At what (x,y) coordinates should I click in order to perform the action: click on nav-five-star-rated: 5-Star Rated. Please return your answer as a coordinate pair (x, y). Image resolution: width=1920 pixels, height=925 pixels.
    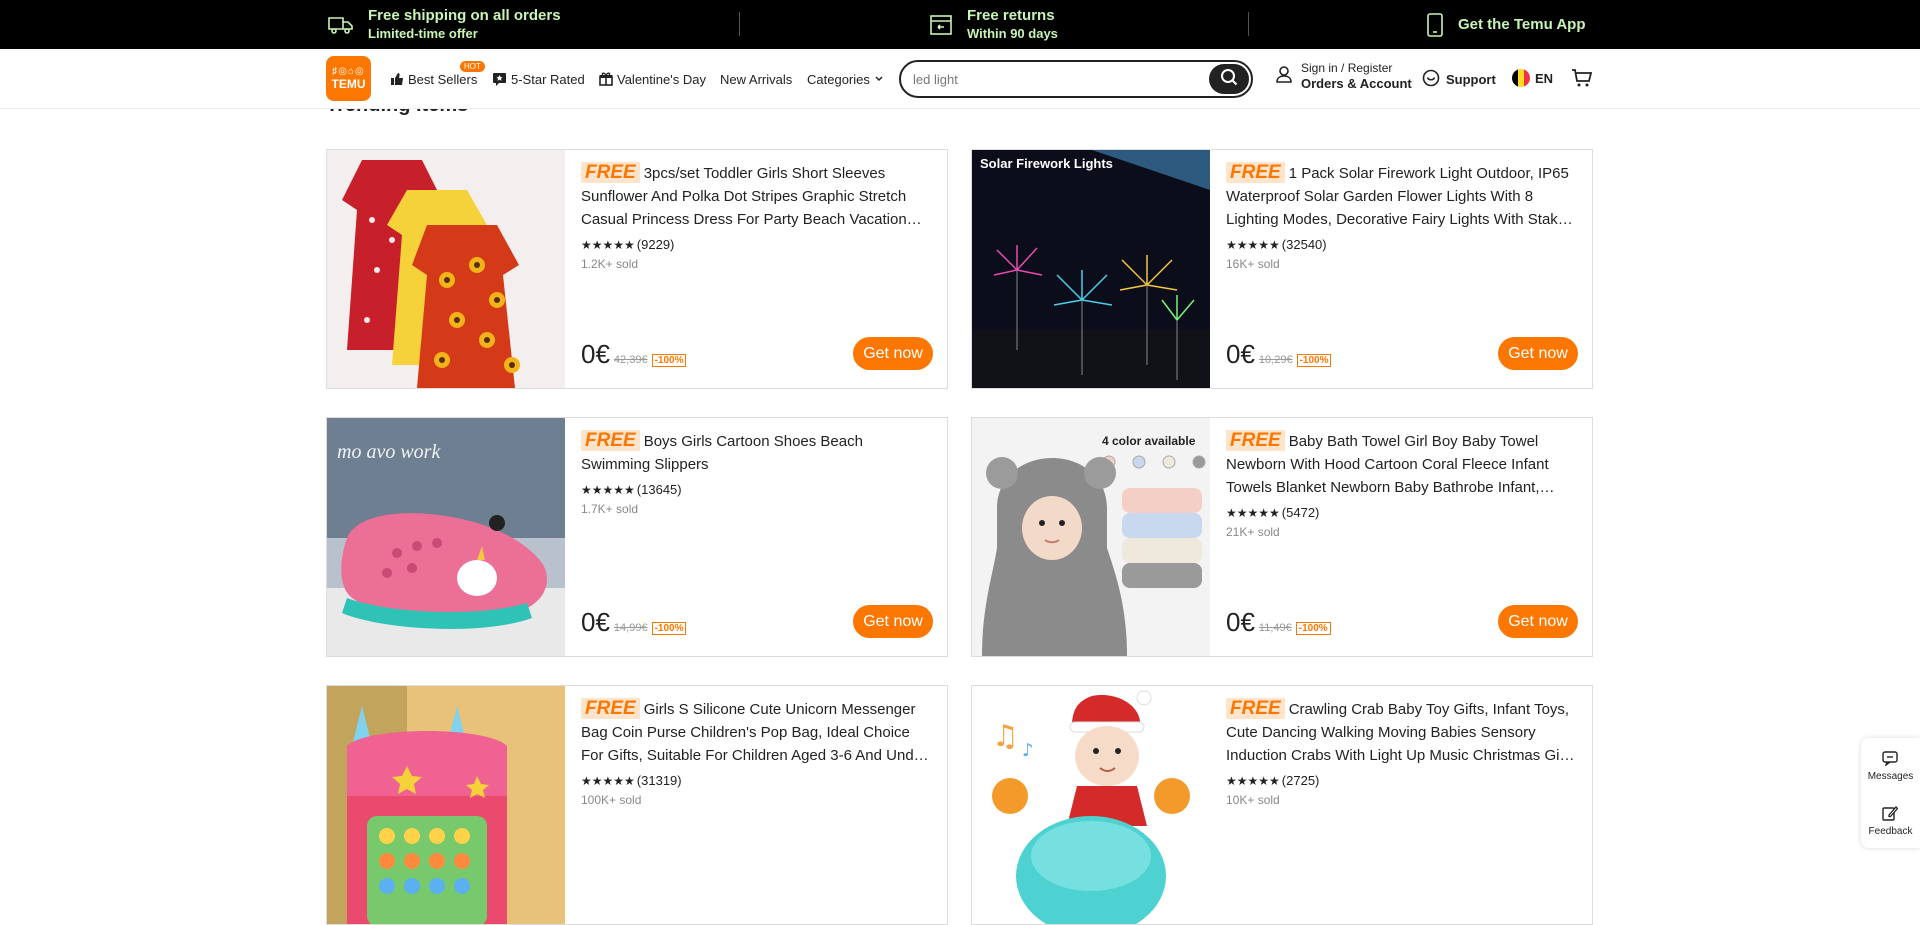
    Looking at the image, I should click on (538, 79).